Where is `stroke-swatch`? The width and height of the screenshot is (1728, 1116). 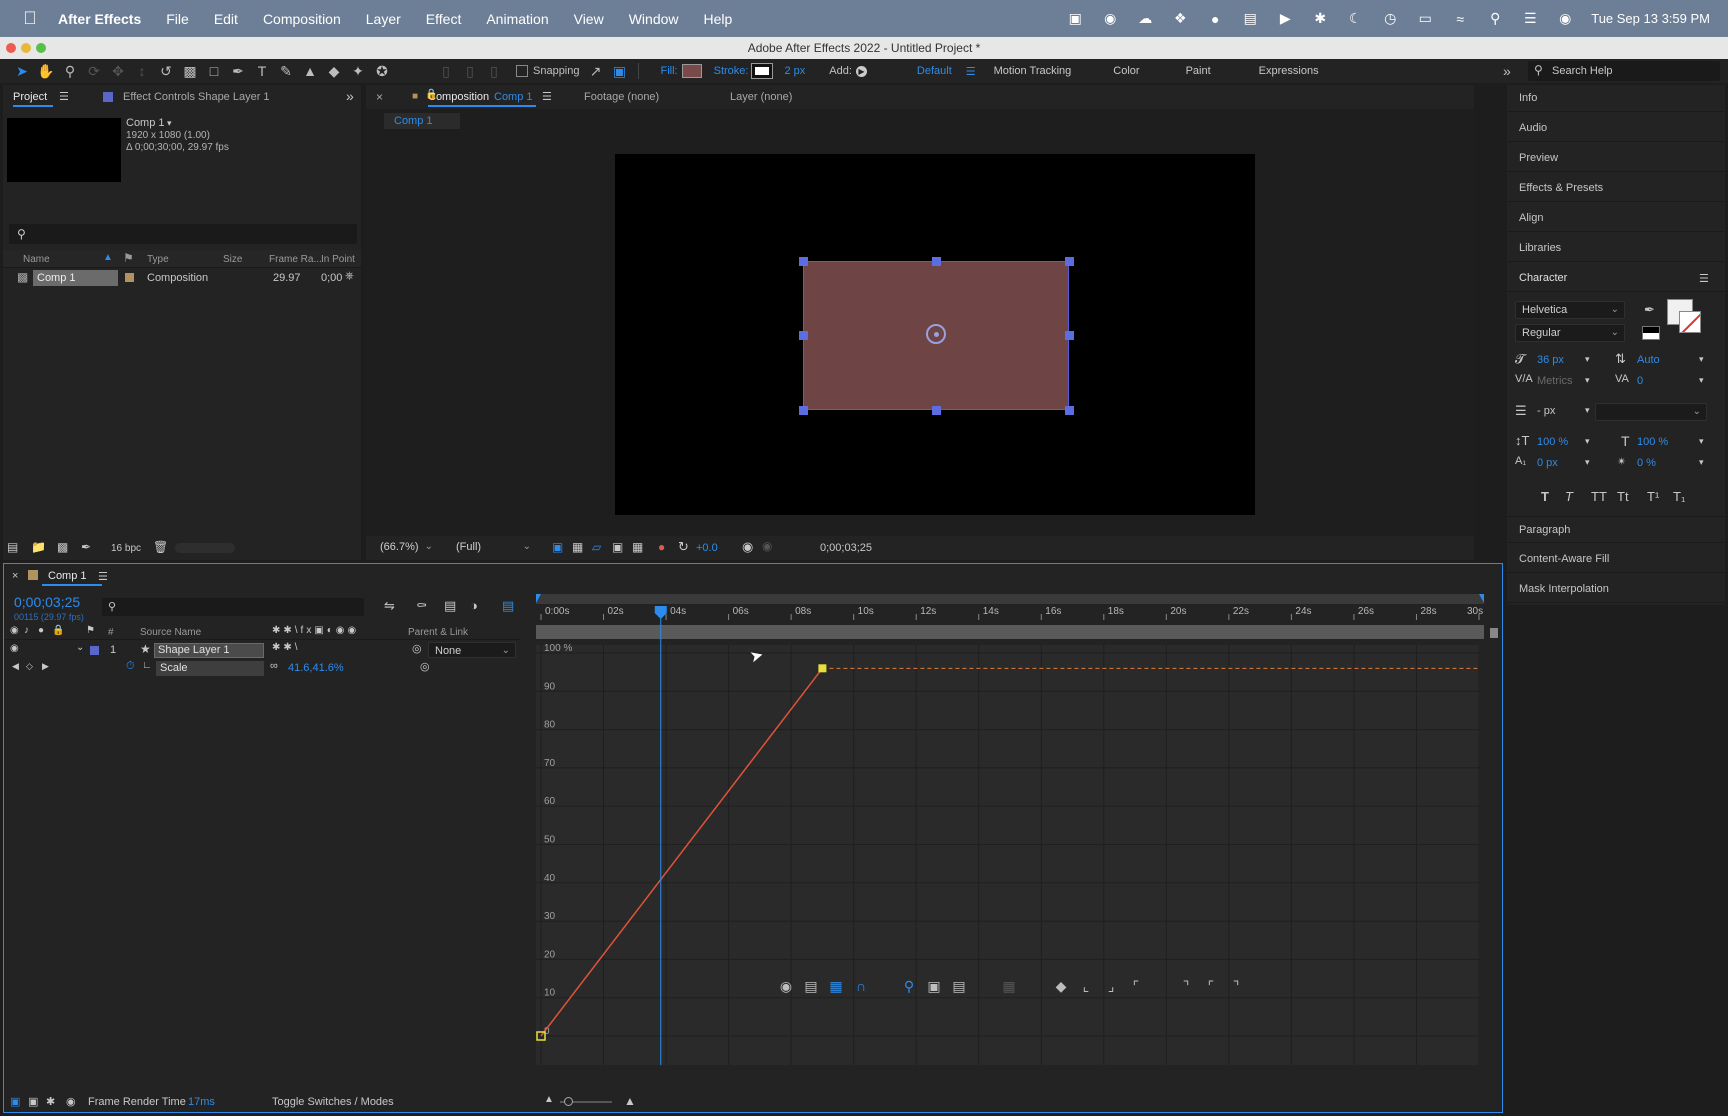
stroke-swatch is located at coordinates (762, 71).